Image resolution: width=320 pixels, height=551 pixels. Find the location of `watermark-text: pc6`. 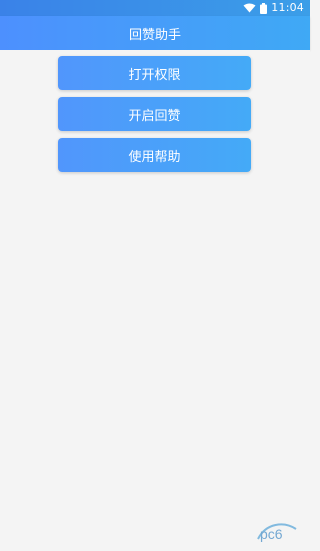

watermark-text: pc6 is located at coordinates (271, 534).